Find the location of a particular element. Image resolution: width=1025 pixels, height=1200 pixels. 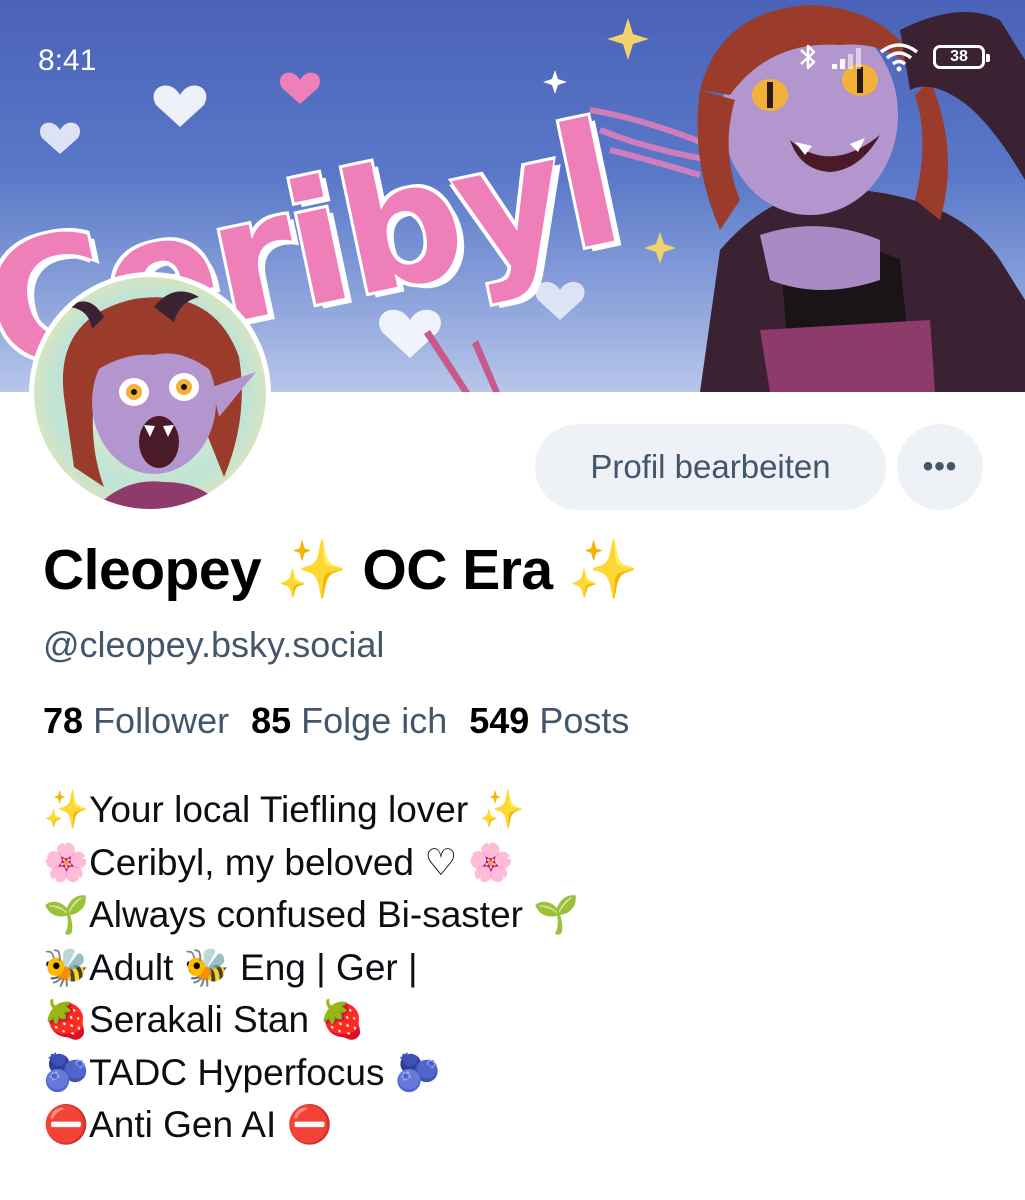

more-options-button: ••• is located at coordinates (940, 467).